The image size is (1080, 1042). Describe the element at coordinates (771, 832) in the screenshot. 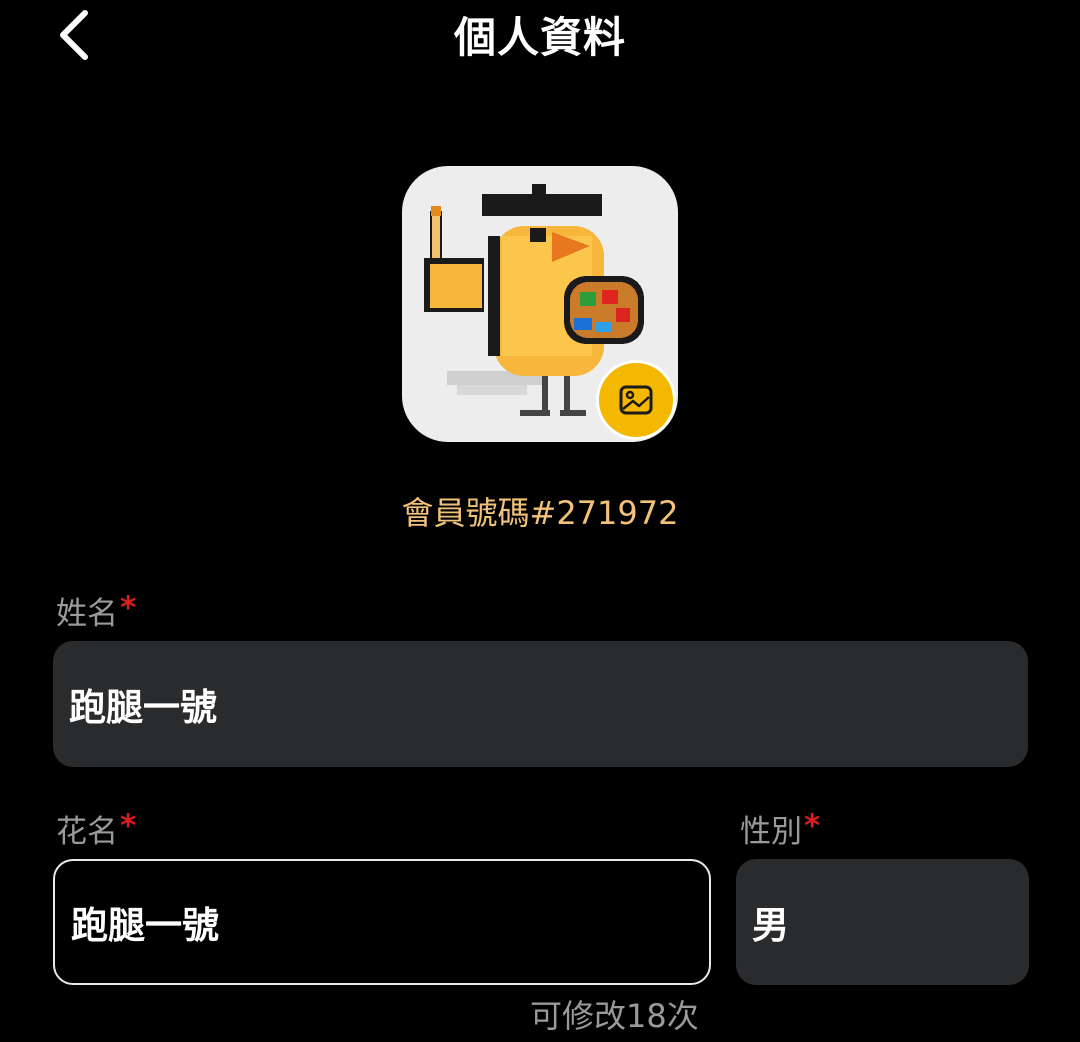

I see `gender-label-text: 性別` at that location.